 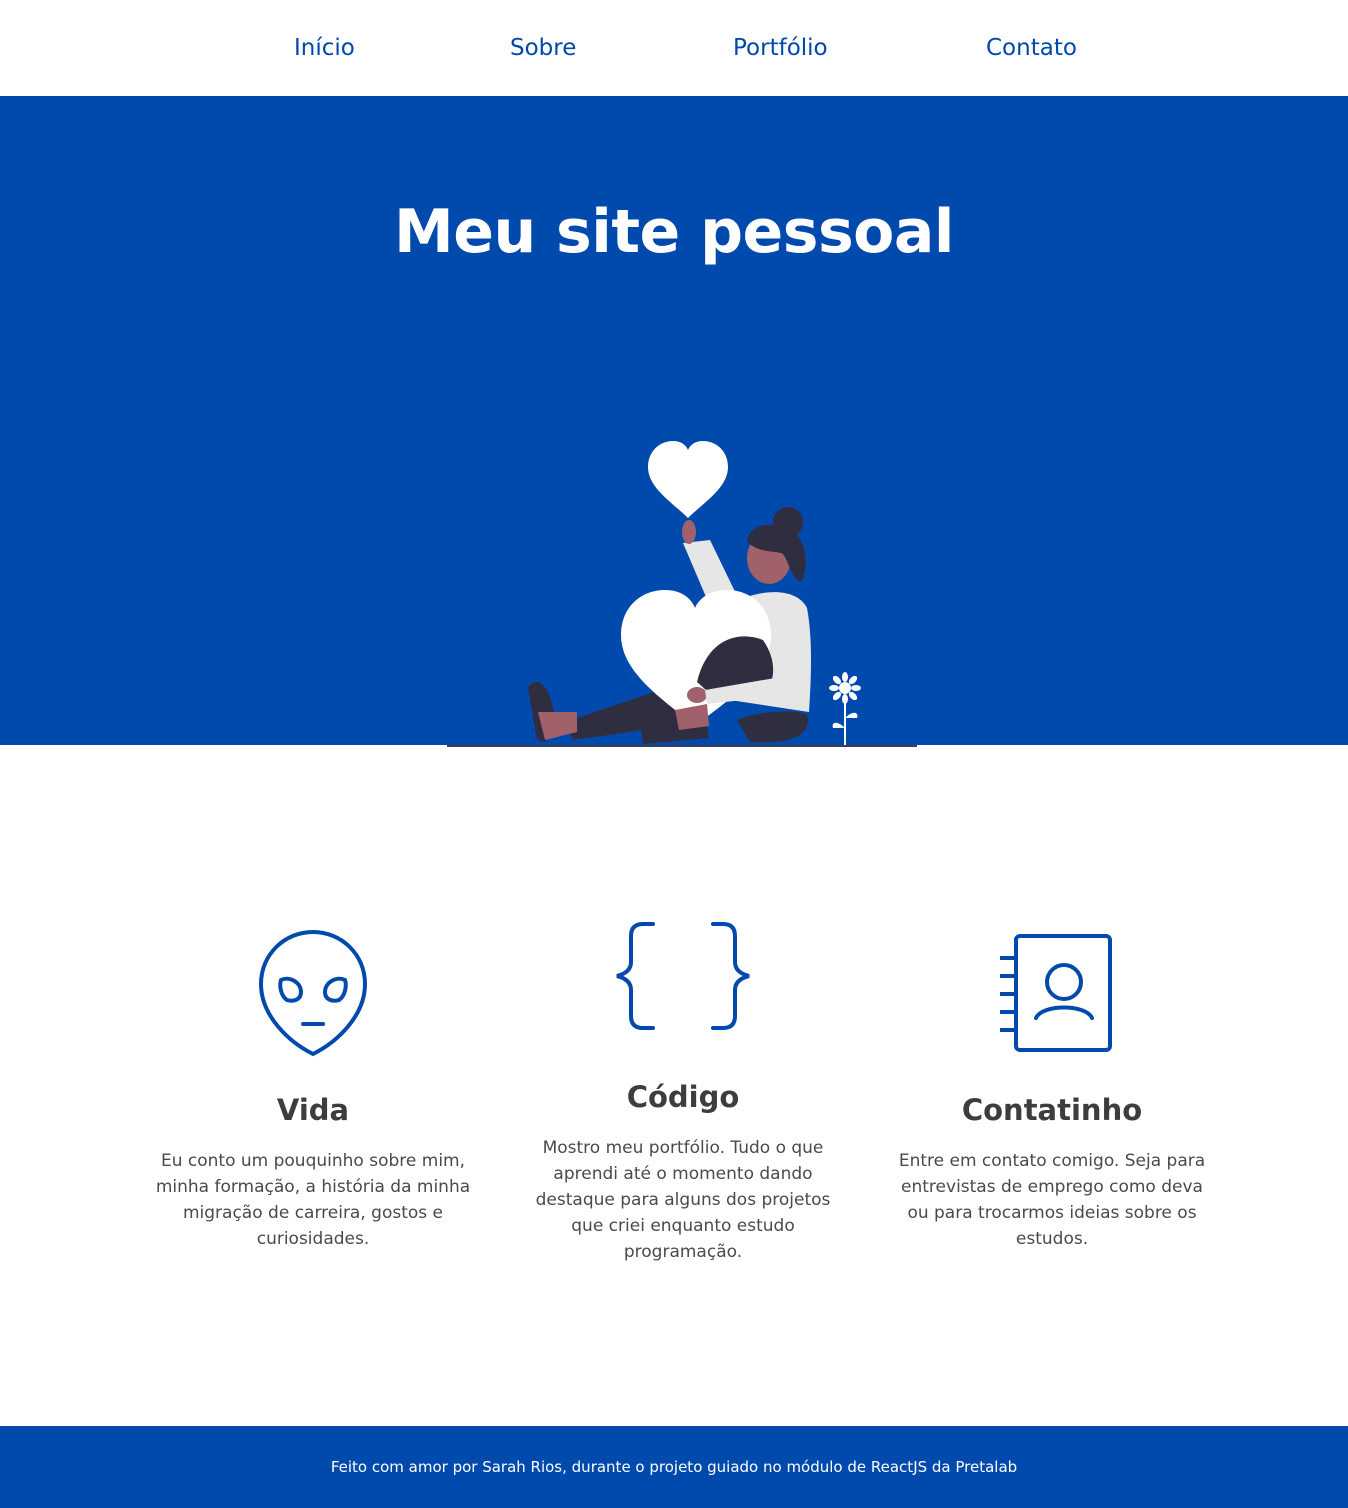 I want to click on woman-hugging-heart-illustration, so click(x=682, y=594).